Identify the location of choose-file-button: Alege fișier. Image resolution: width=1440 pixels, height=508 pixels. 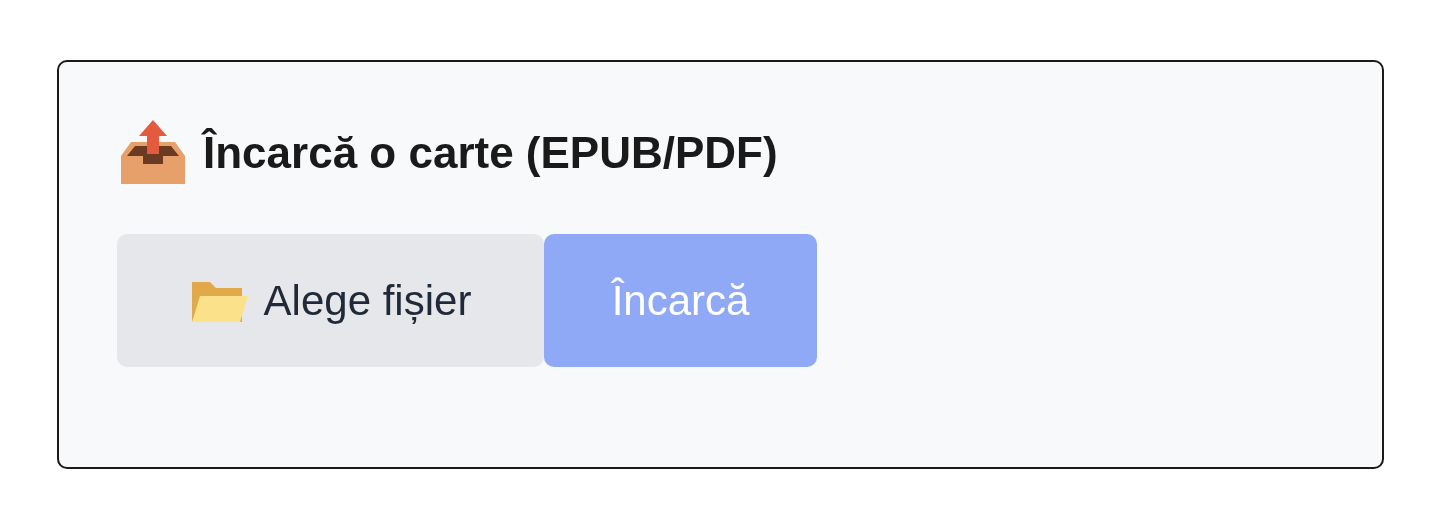
(330, 300).